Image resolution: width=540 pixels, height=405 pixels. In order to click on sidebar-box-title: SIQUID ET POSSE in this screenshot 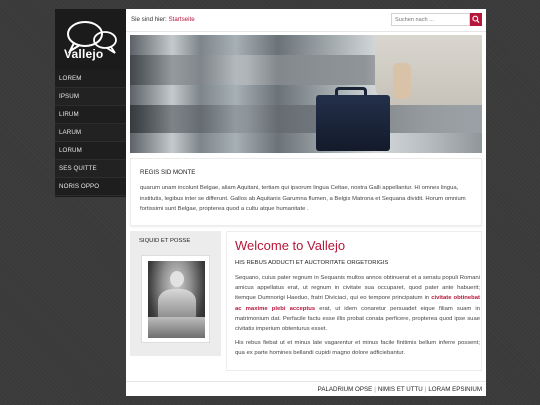, I will do `click(165, 241)`.